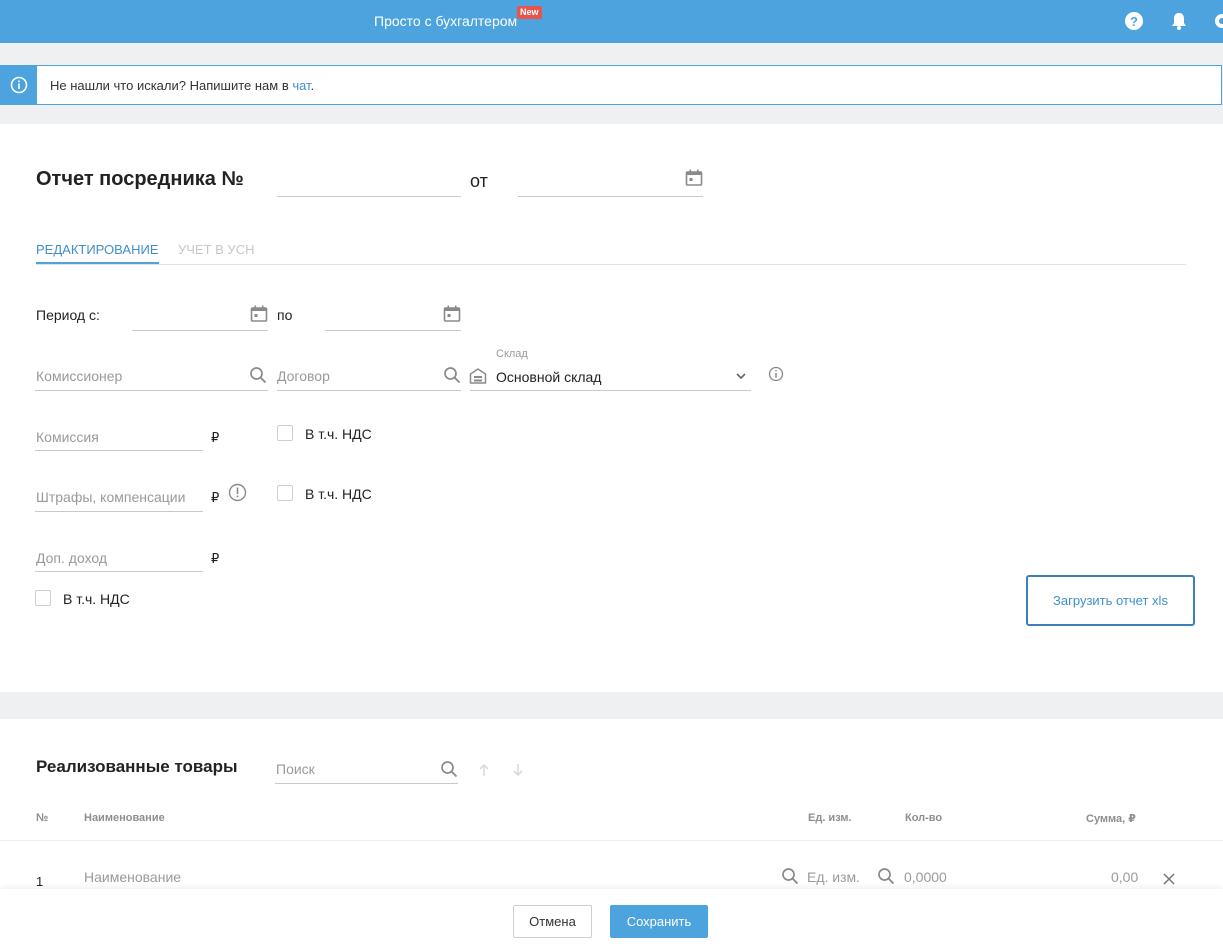 The image size is (1223, 951). Describe the element at coordinates (512, 354) in the screenshot. I see `warehouse-label: Склад` at that location.